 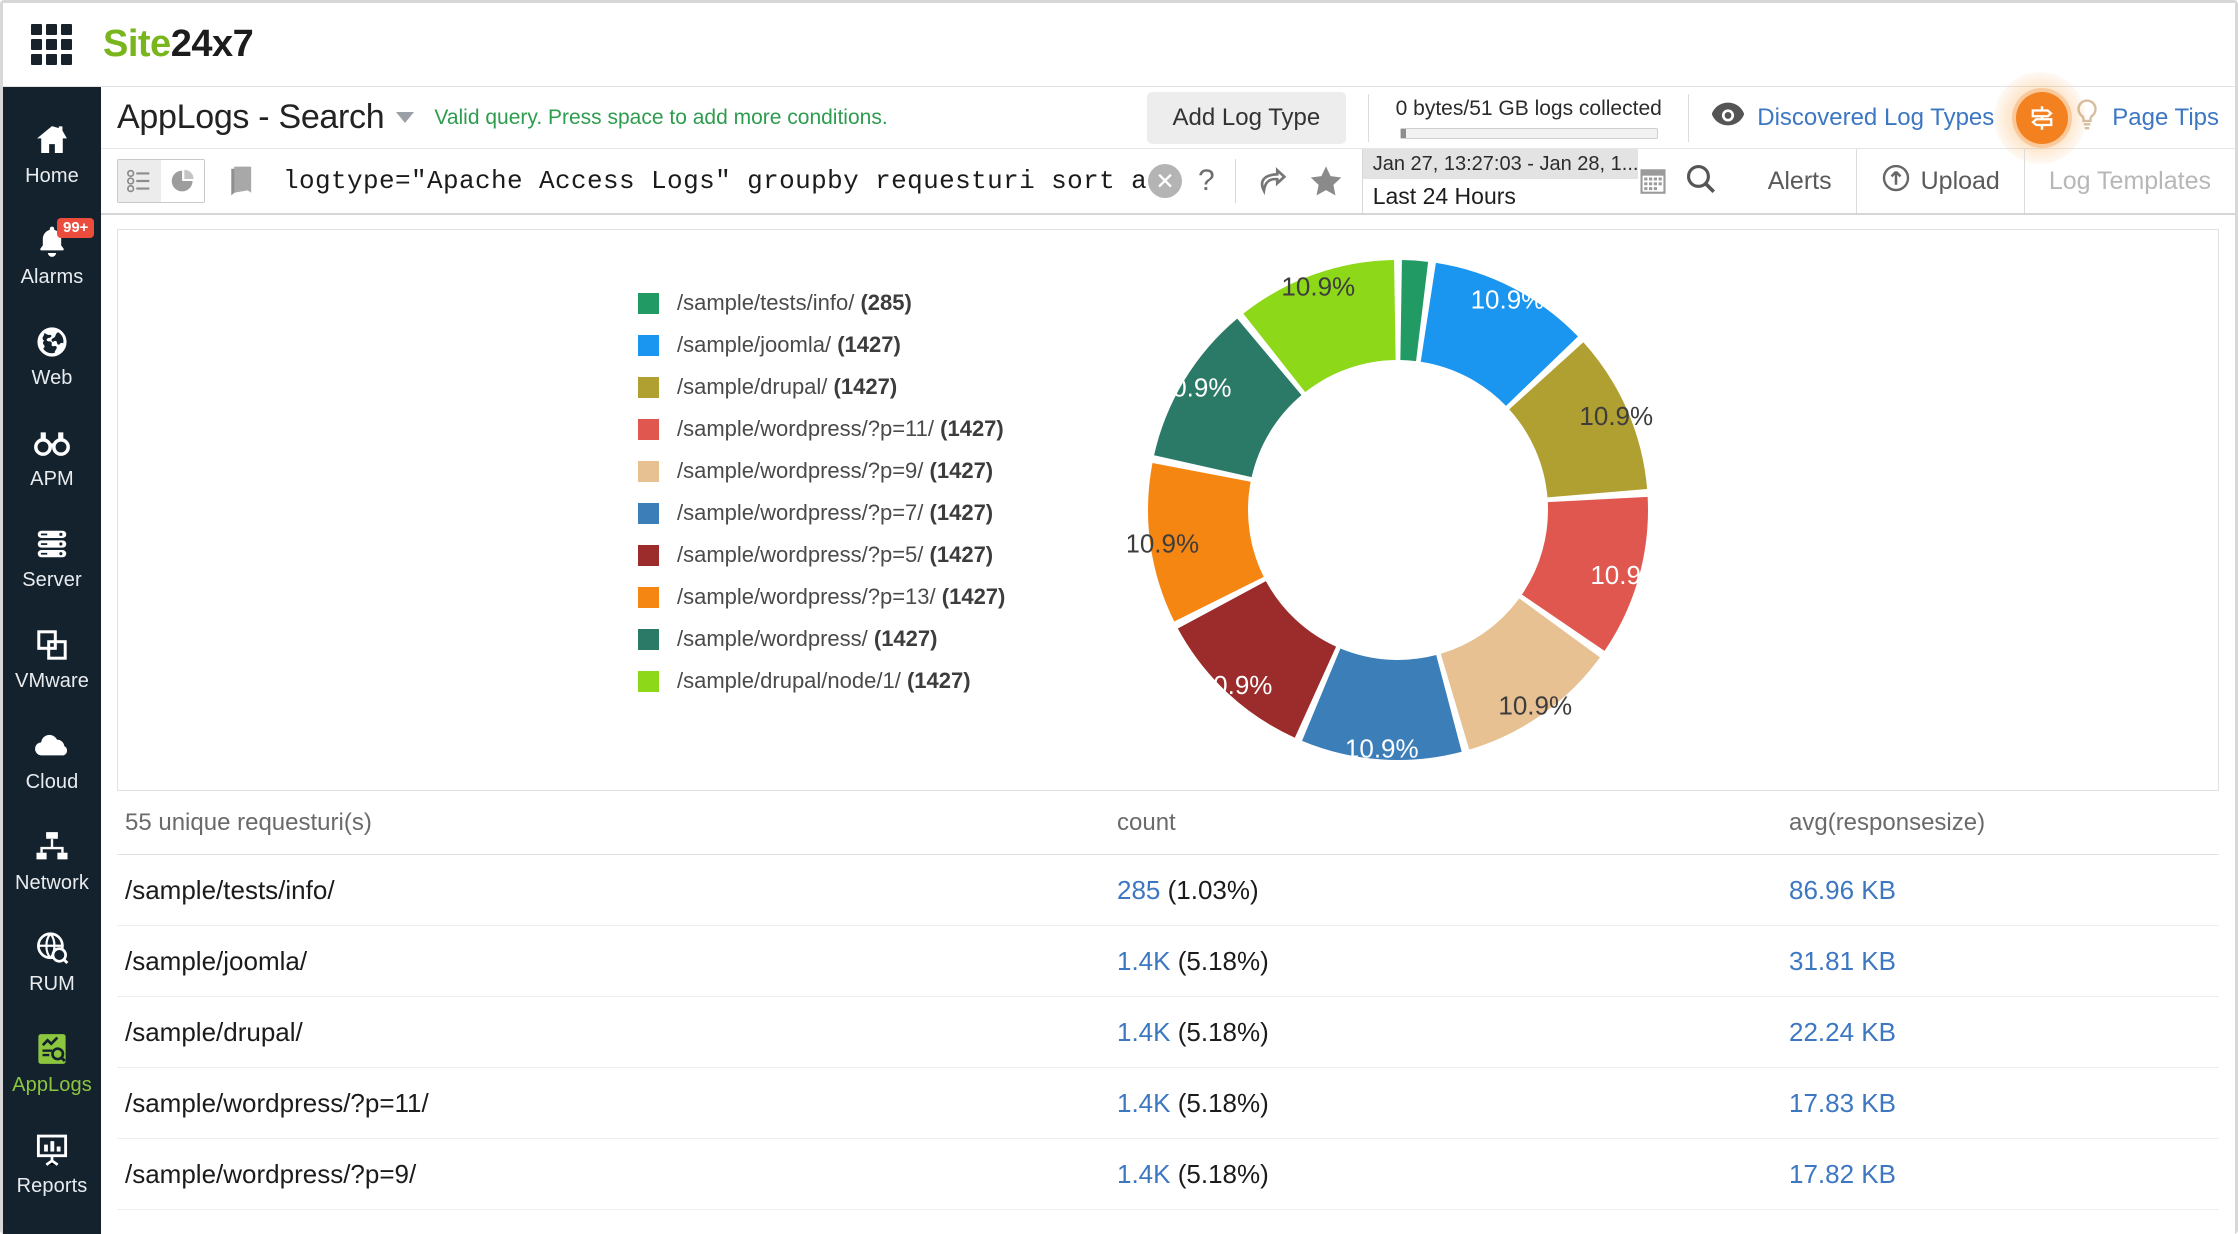 What do you see at coordinates (52, 254) in the screenshot?
I see `sidebar-item-alarms: 99+ Alarms` at bounding box center [52, 254].